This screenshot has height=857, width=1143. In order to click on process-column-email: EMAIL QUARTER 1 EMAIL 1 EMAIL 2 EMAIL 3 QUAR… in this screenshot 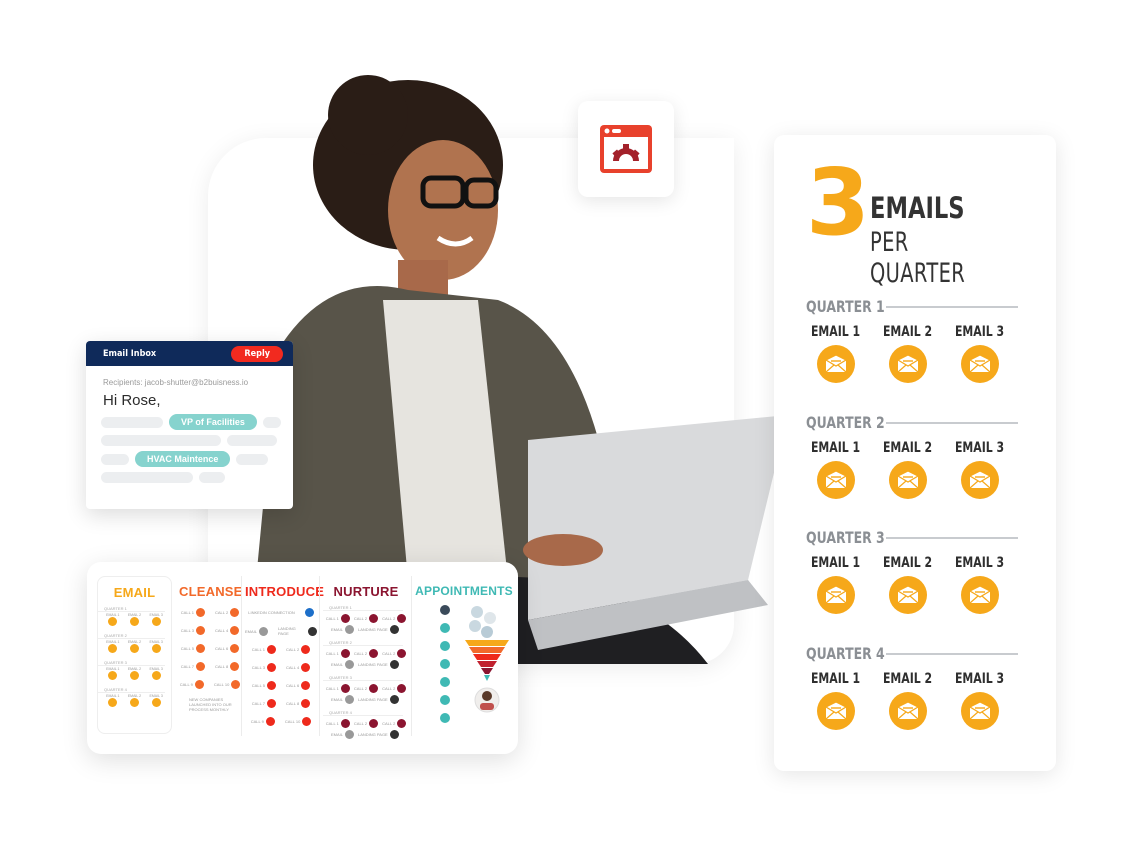, I will do `click(134, 655)`.